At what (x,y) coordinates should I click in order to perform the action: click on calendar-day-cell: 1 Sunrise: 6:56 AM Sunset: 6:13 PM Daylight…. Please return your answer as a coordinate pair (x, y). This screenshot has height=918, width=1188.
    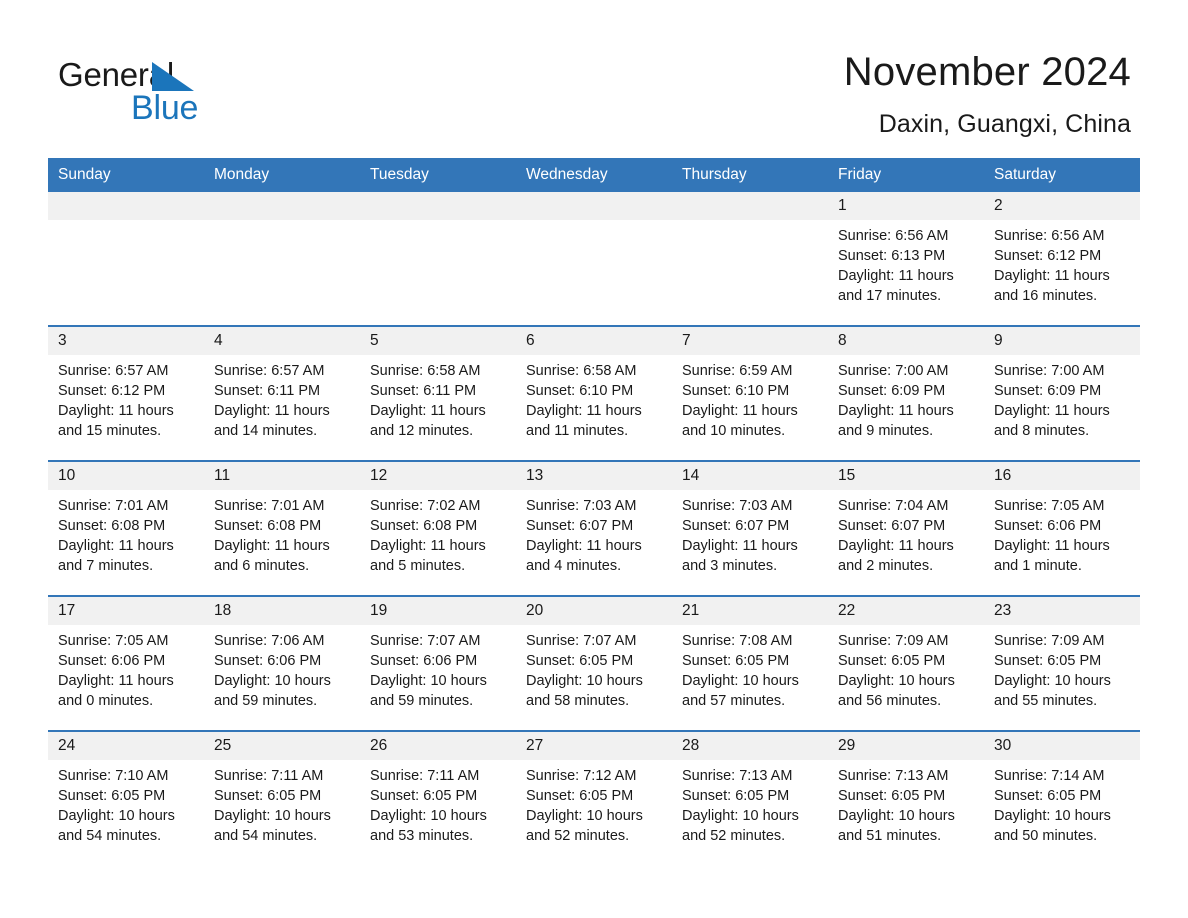
    Looking at the image, I should click on (906, 259).